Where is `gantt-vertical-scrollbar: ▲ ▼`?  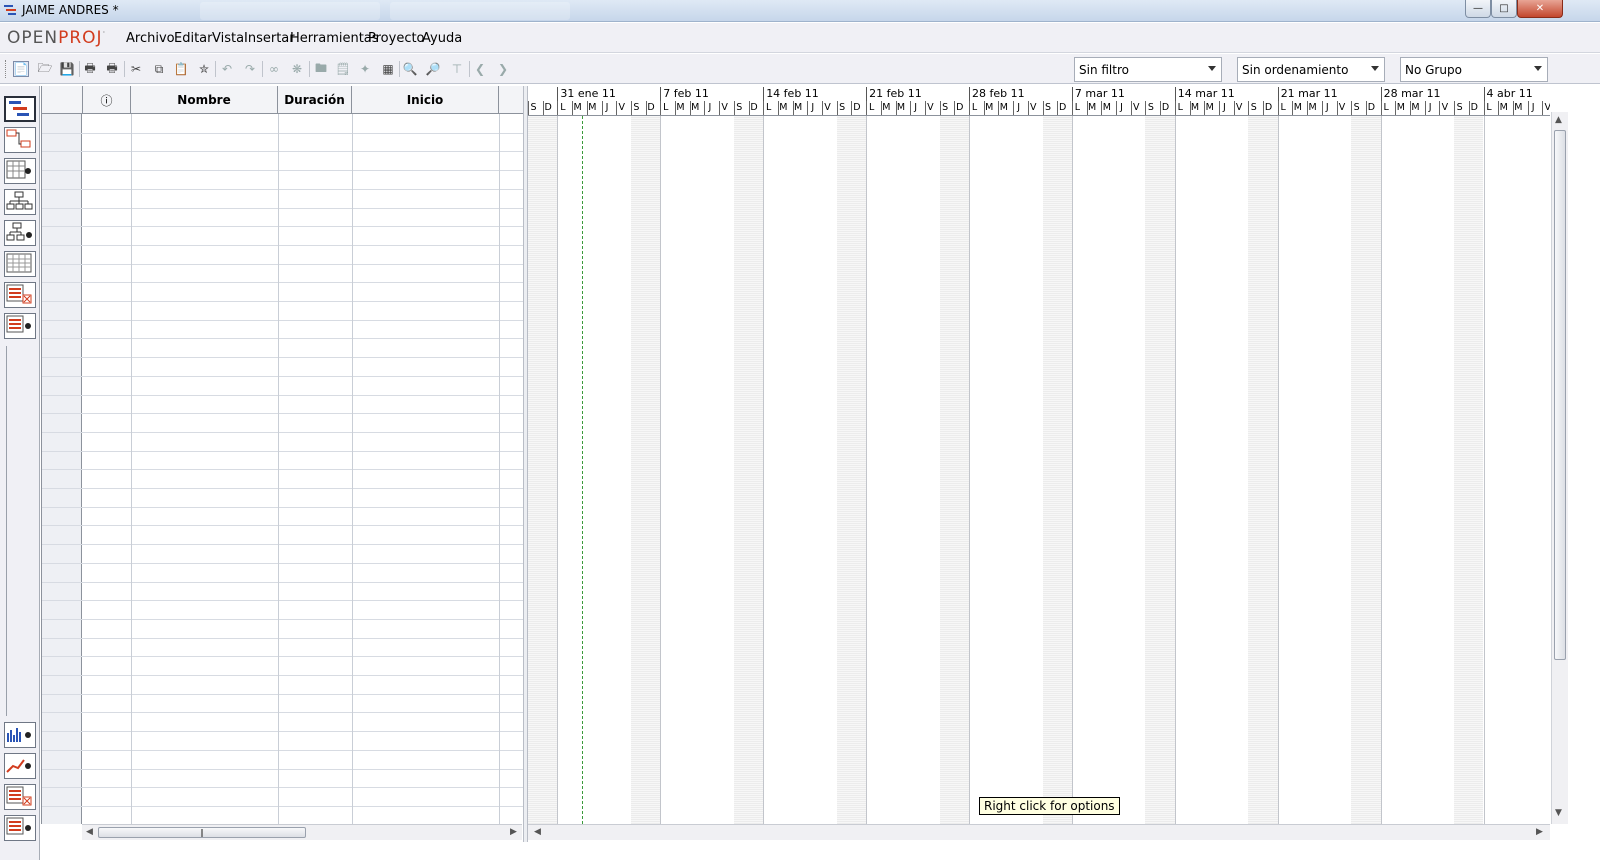
gantt-vertical-scrollbar: ▲ ▼ is located at coordinates (1559, 468).